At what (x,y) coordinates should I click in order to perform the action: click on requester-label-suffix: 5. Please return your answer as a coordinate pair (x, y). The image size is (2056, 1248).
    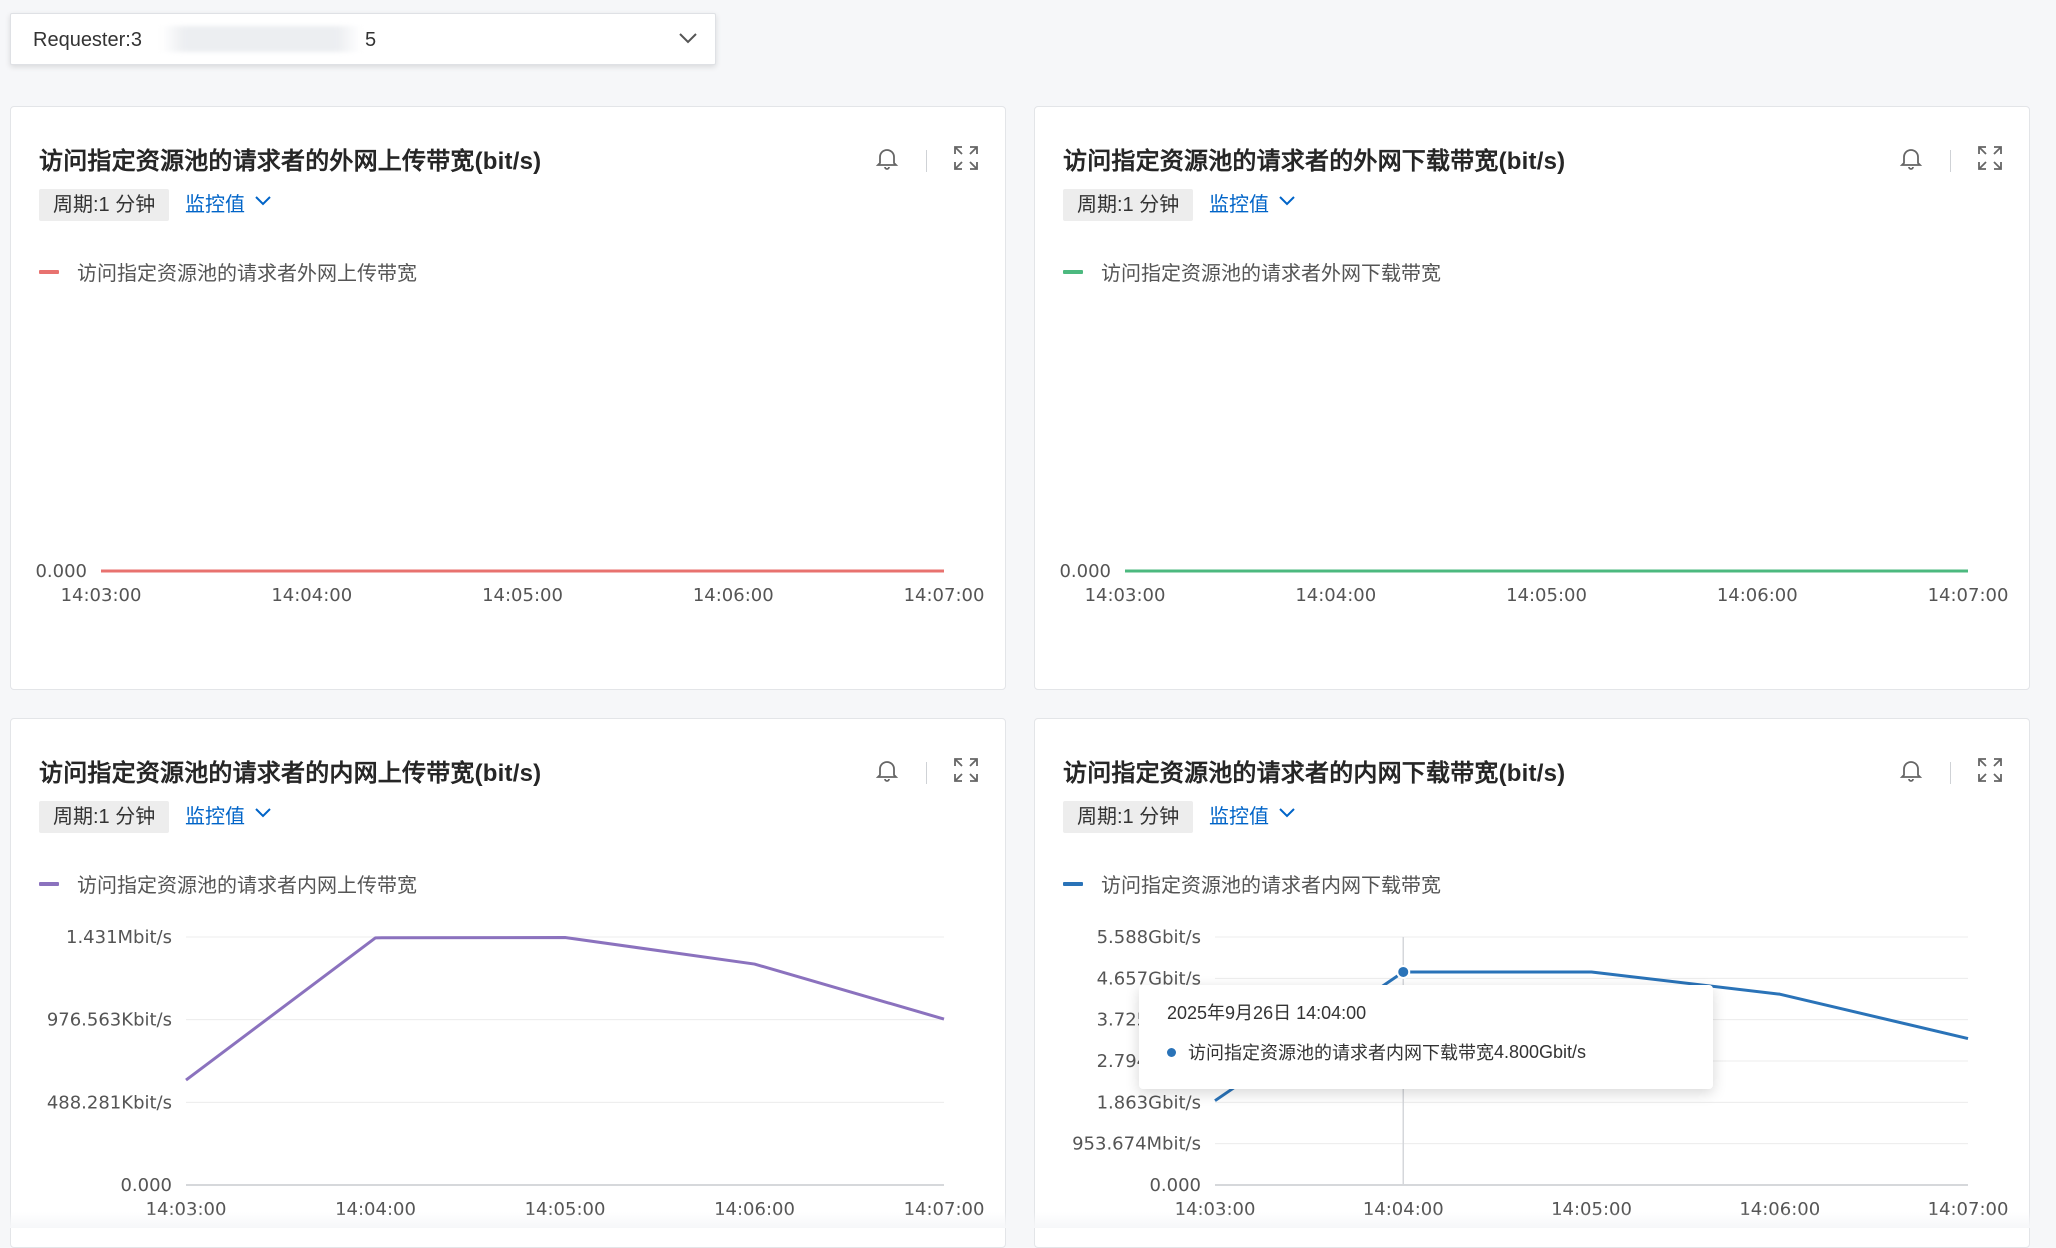
    Looking at the image, I should click on (371, 40).